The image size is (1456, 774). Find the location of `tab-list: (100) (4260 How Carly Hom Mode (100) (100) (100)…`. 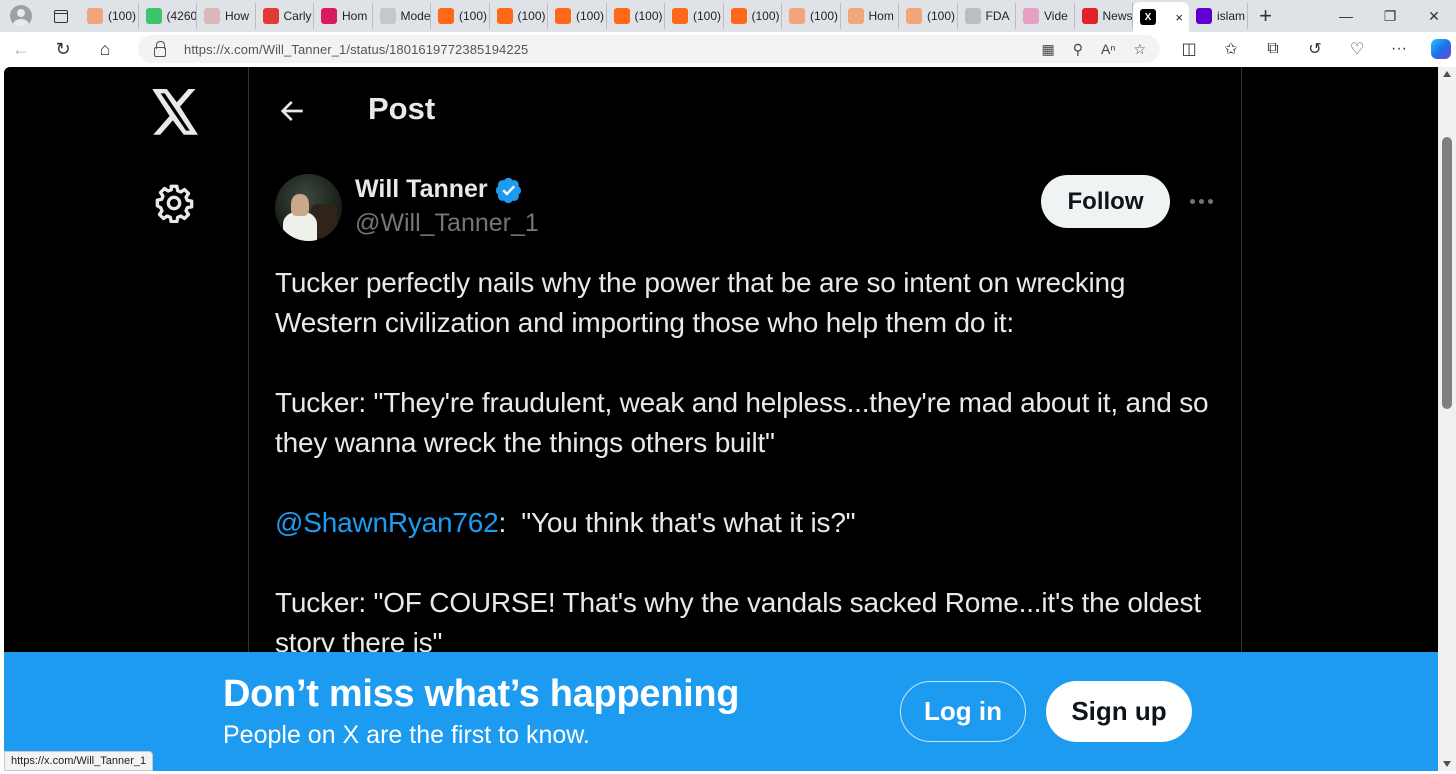

tab-list: (100) (4260 How Carly Hom Mode (100) (100) (100)… is located at coordinates (664, 16).